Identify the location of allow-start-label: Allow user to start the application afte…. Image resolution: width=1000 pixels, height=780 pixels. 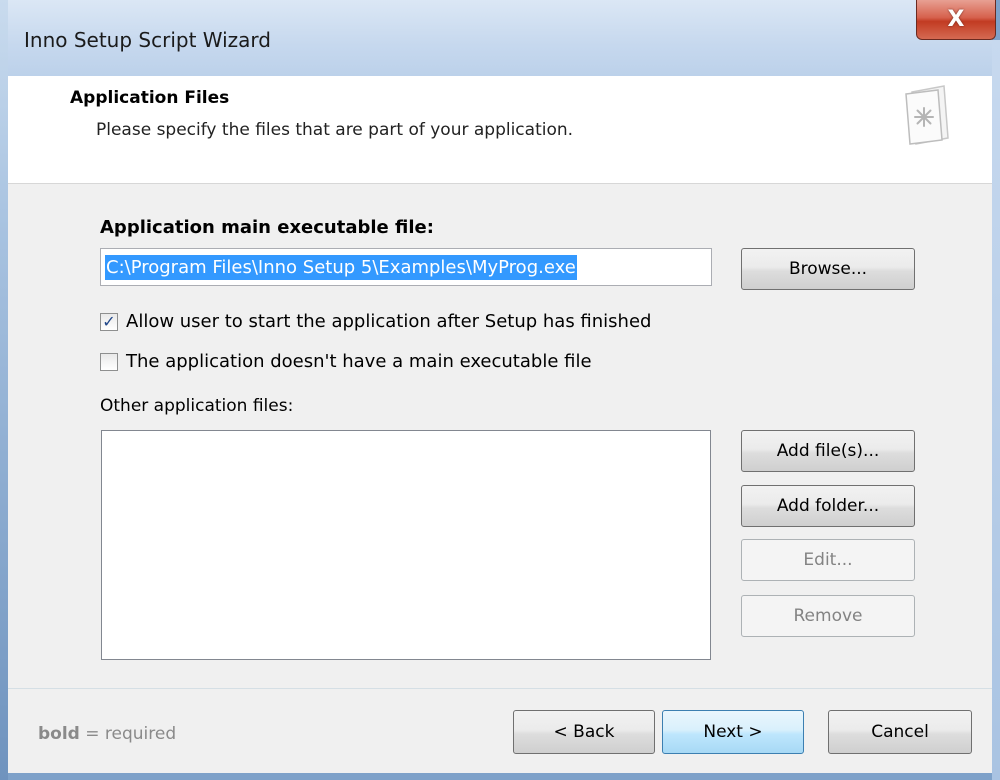
(389, 321).